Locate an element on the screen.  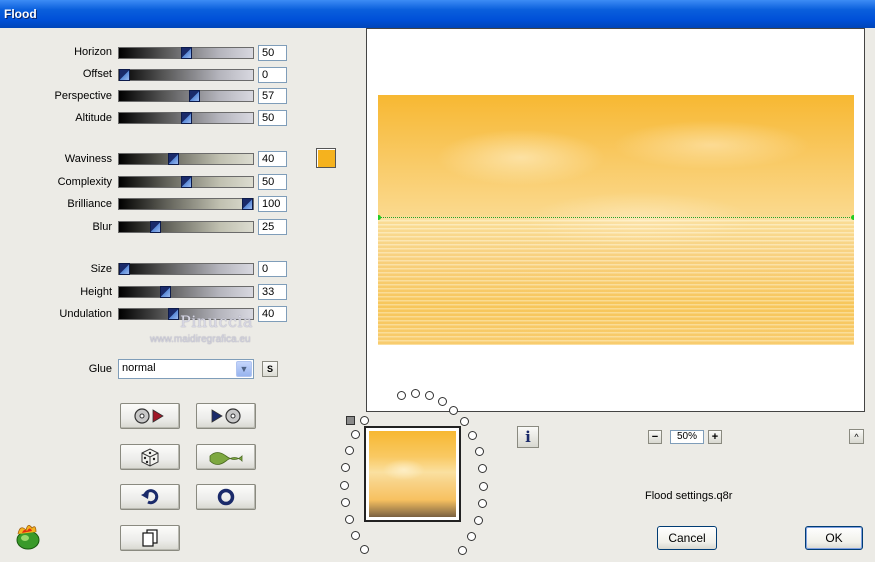
chevron-down-icon: ▼ is located at coordinates (244, 369).